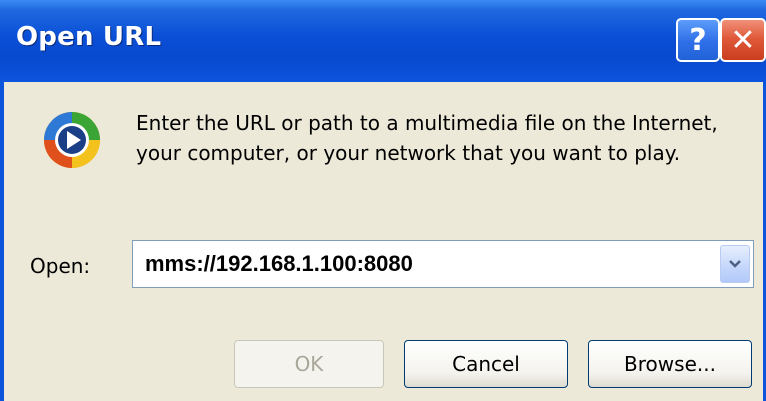 The height and width of the screenshot is (401, 766). What do you see at coordinates (72, 140) in the screenshot?
I see `windows-media-player-icon` at bounding box center [72, 140].